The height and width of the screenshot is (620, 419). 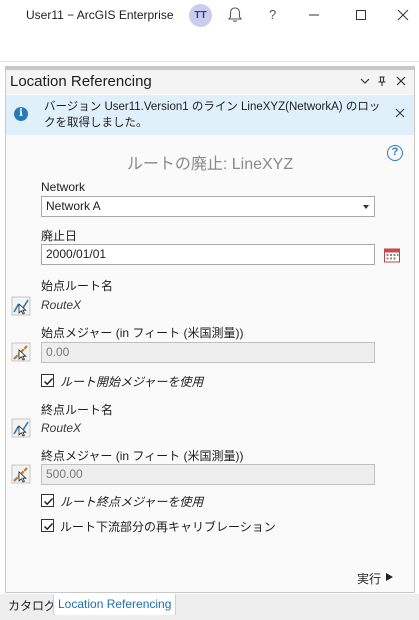 I want to click on pane-header: Location Referencing, so click(x=210, y=82).